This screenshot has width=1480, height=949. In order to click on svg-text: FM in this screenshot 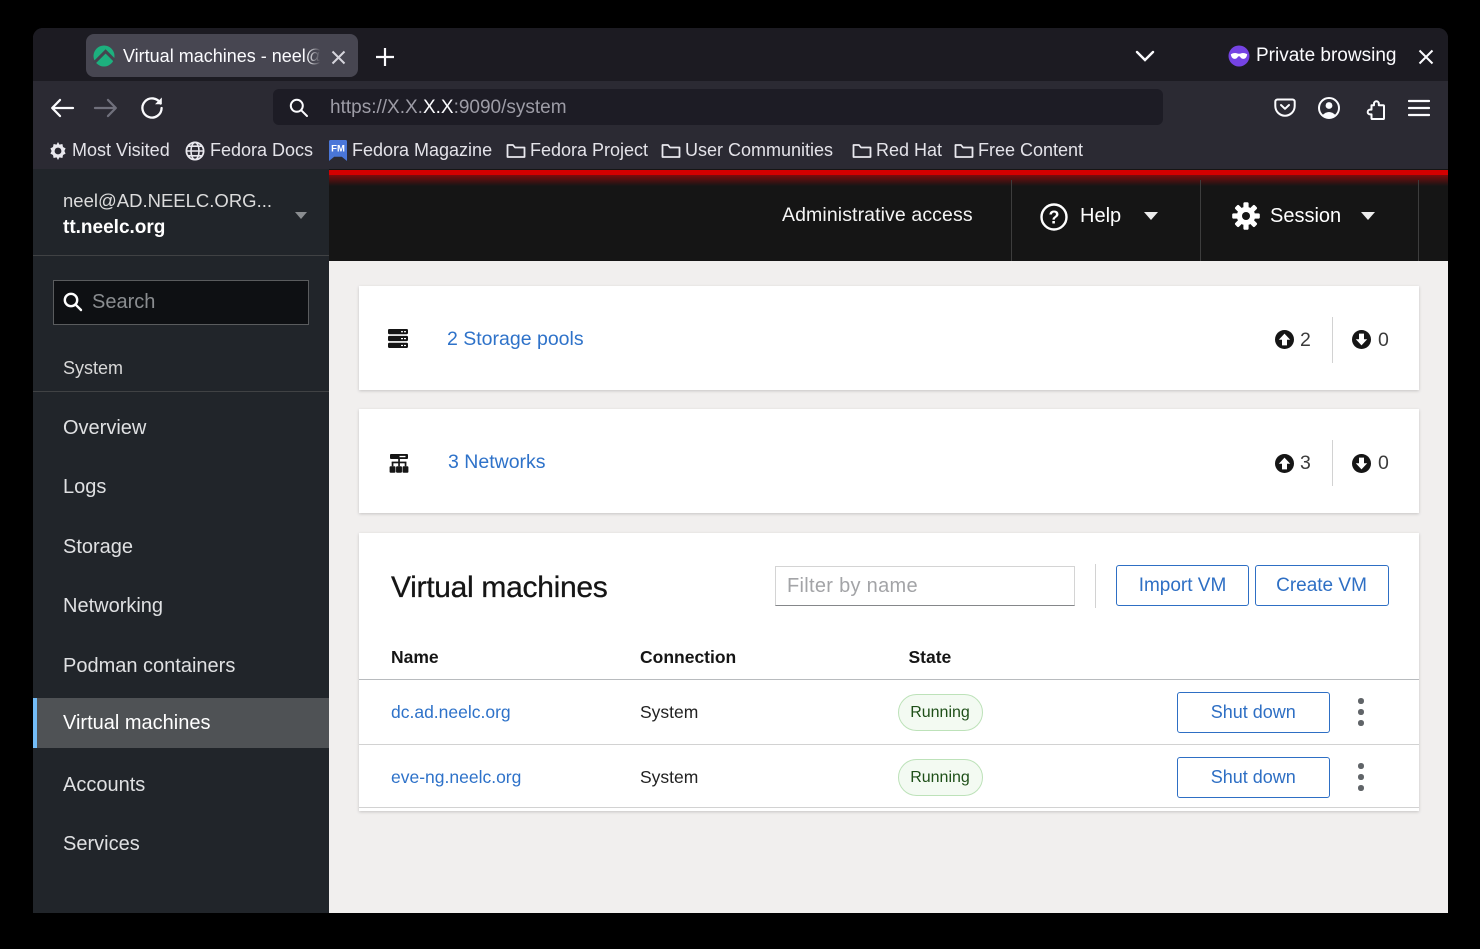, I will do `click(338, 149)`.